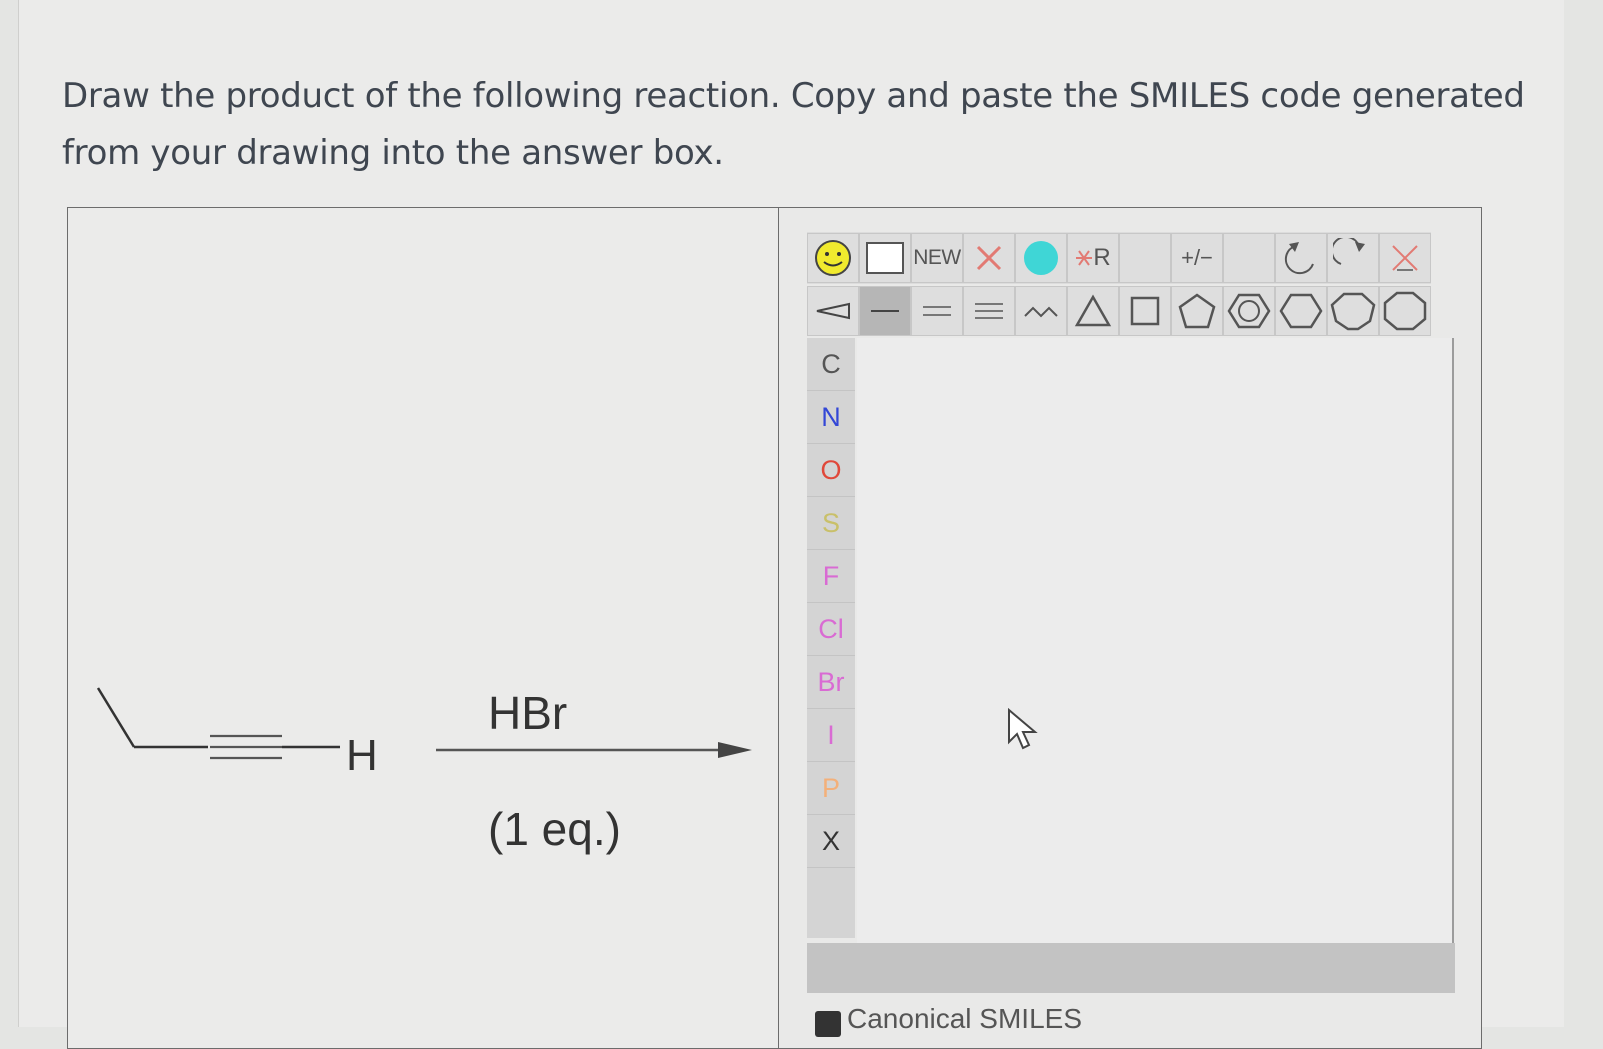  I want to click on horizontal-scrollbar, so click(1131, 968).